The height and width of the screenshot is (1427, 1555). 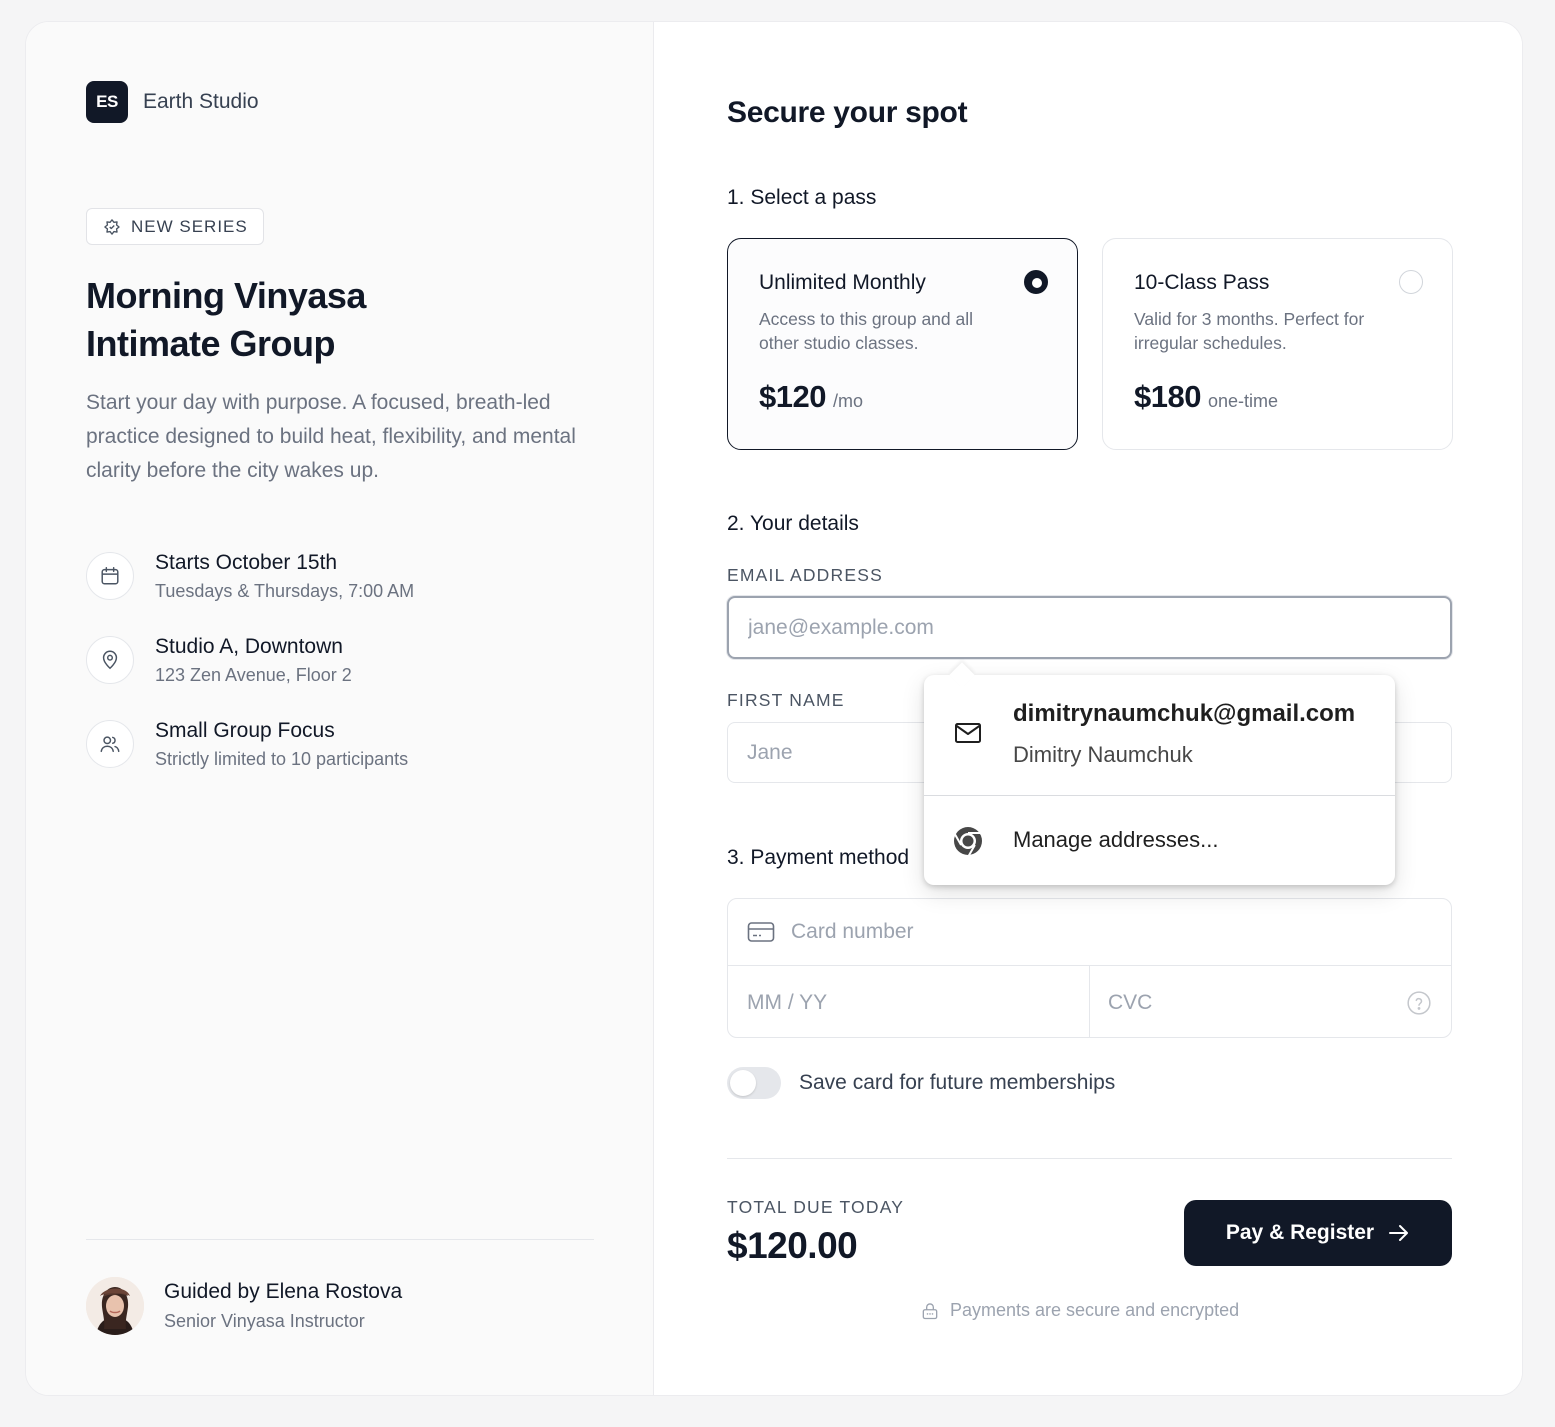 What do you see at coordinates (201, 101) in the screenshot?
I see `brand-name: Earth Studio` at bounding box center [201, 101].